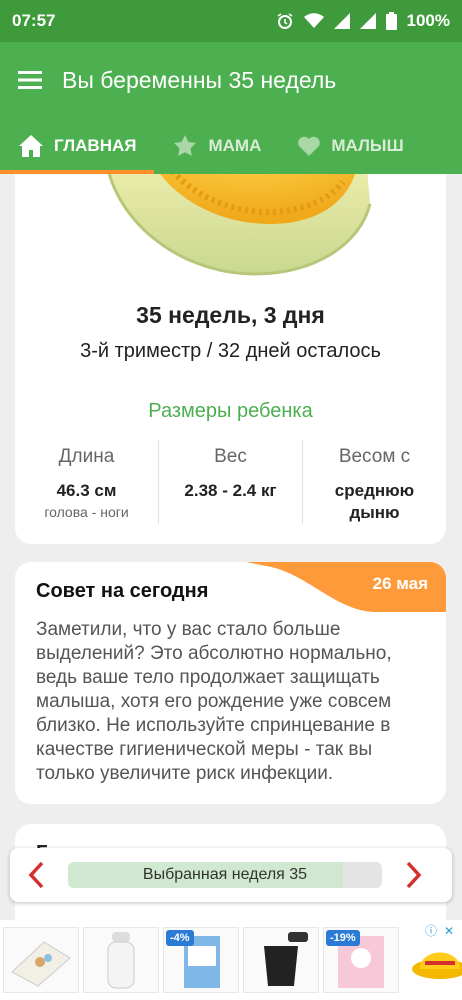  I want to click on status-icons: 100%, so click(363, 21).